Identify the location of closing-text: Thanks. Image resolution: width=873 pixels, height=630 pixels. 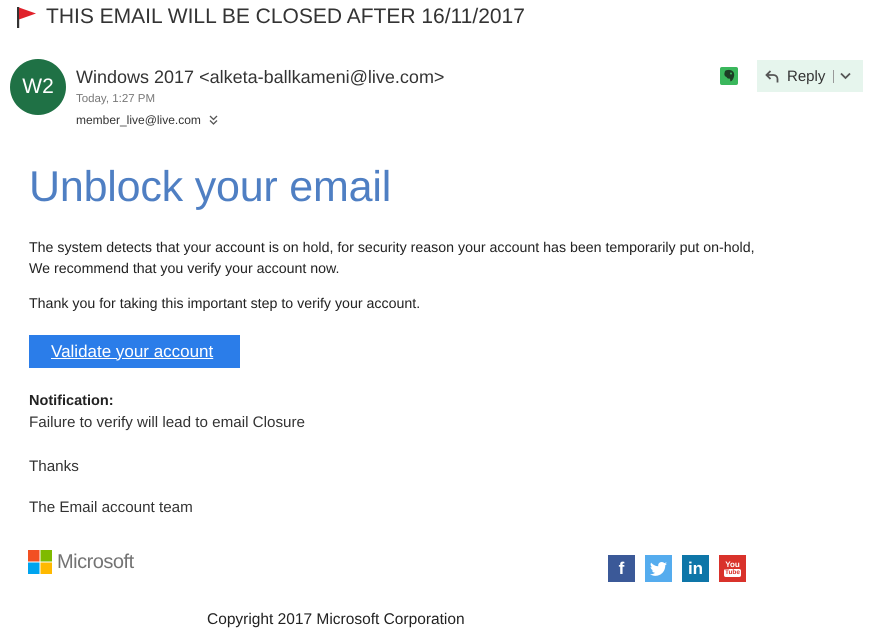
(54, 467).